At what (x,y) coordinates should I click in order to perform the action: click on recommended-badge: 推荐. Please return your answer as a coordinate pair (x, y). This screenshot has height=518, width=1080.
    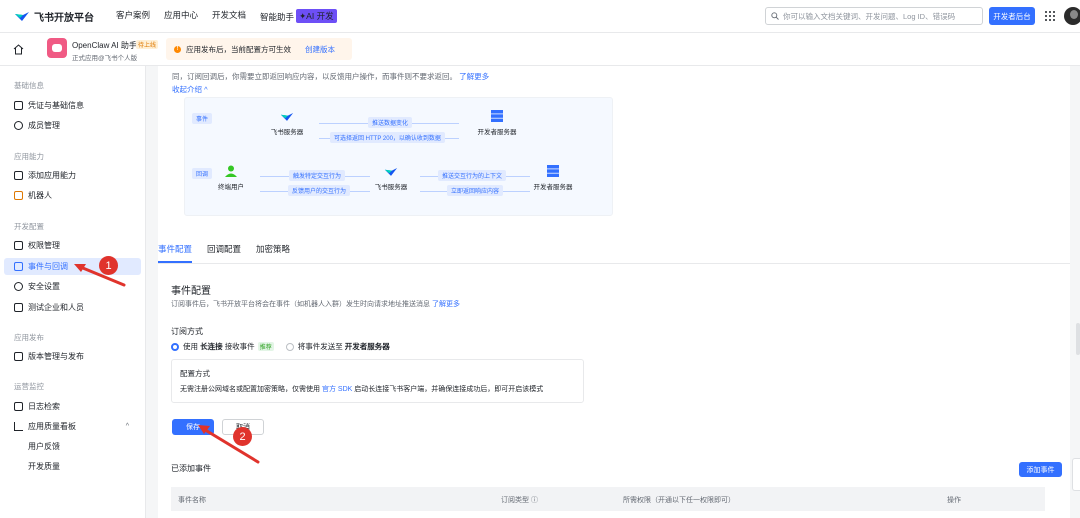
    Looking at the image, I should click on (265, 346).